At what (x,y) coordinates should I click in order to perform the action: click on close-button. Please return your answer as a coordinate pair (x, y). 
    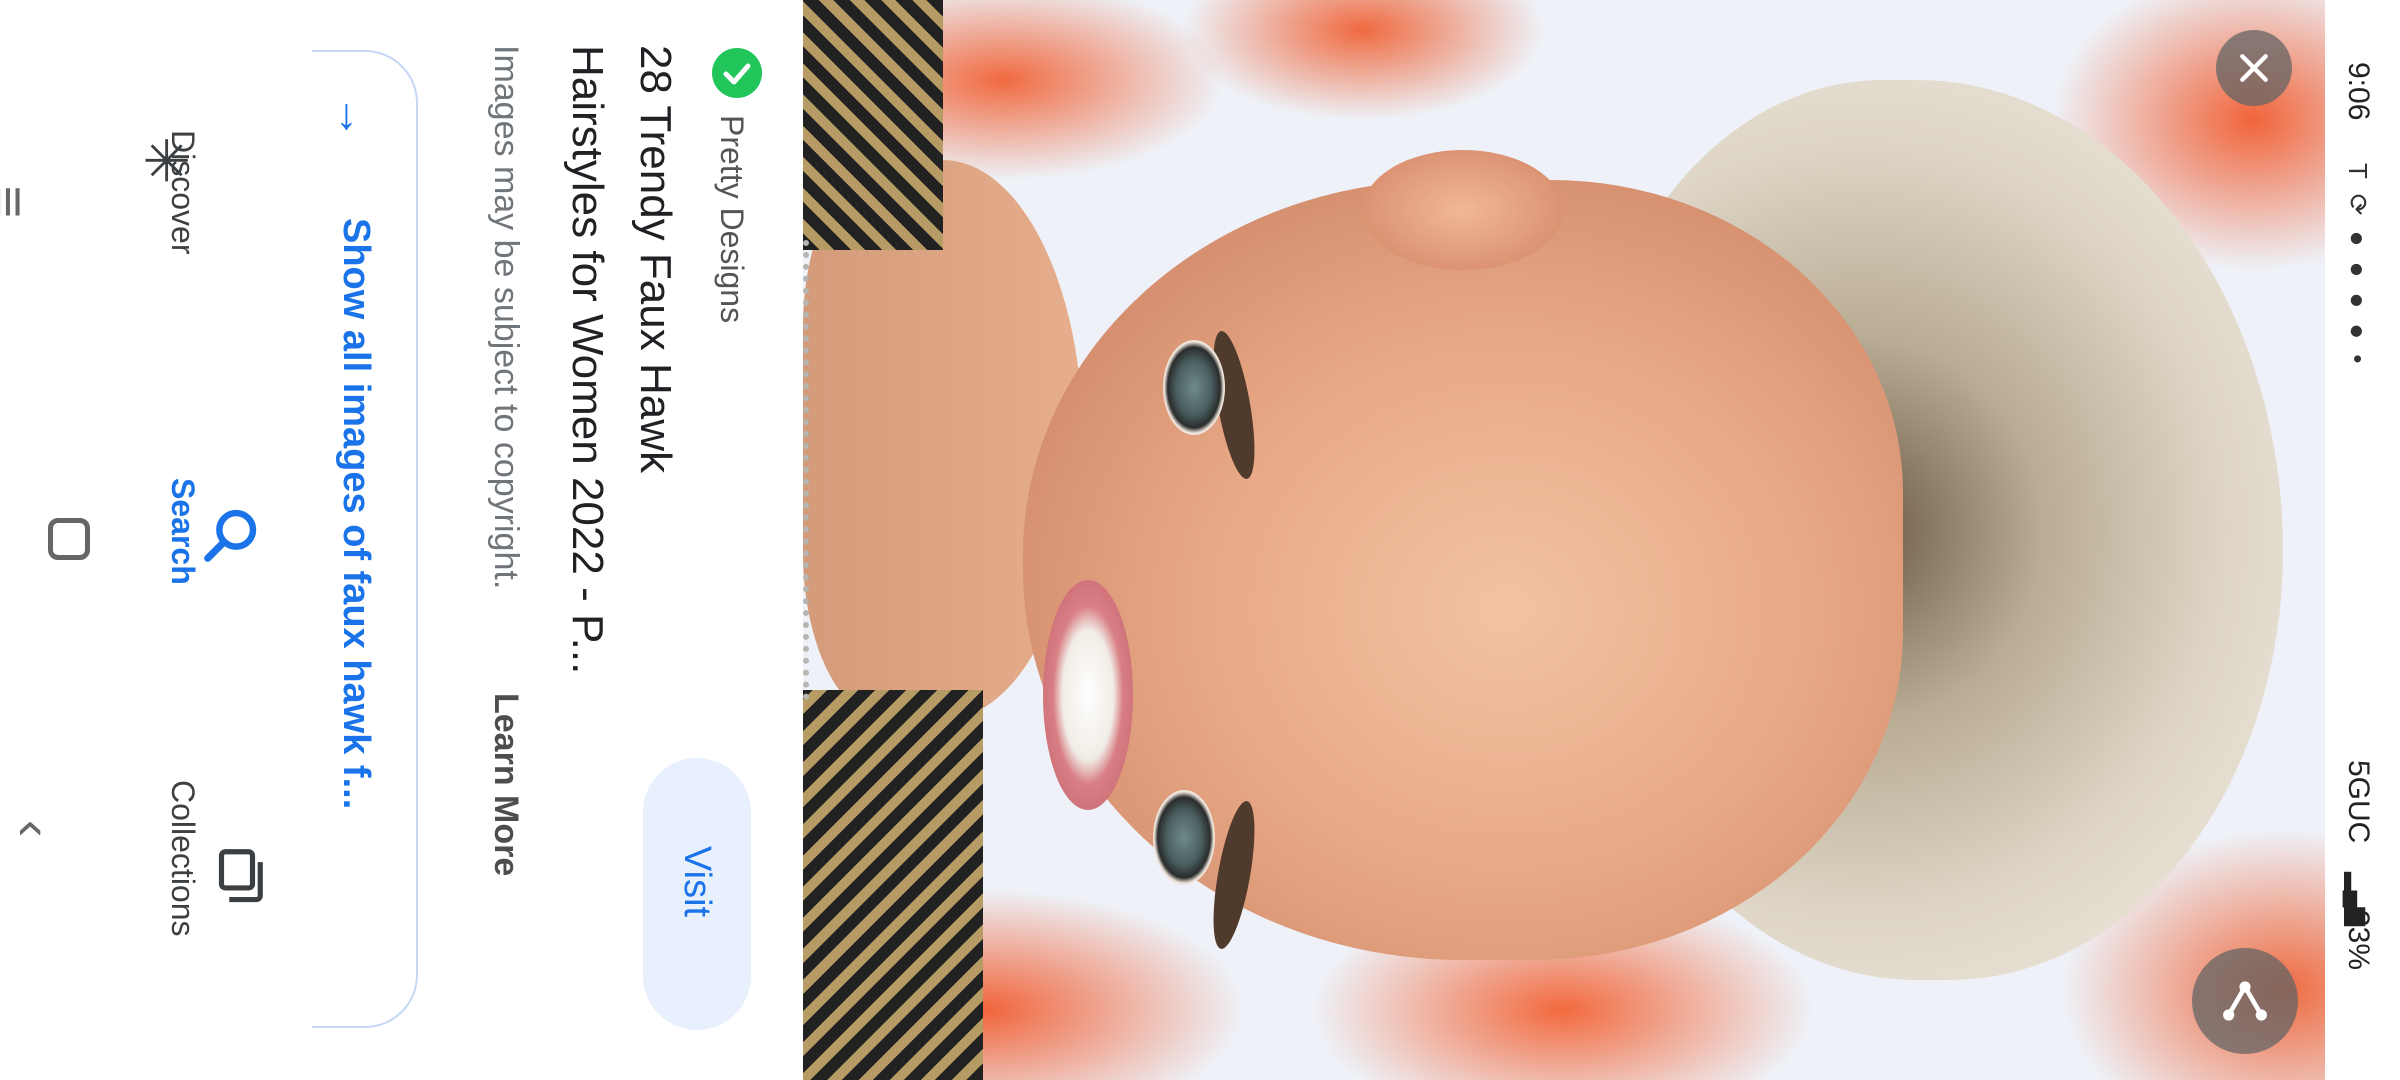
    Looking at the image, I should click on (2254, 68).